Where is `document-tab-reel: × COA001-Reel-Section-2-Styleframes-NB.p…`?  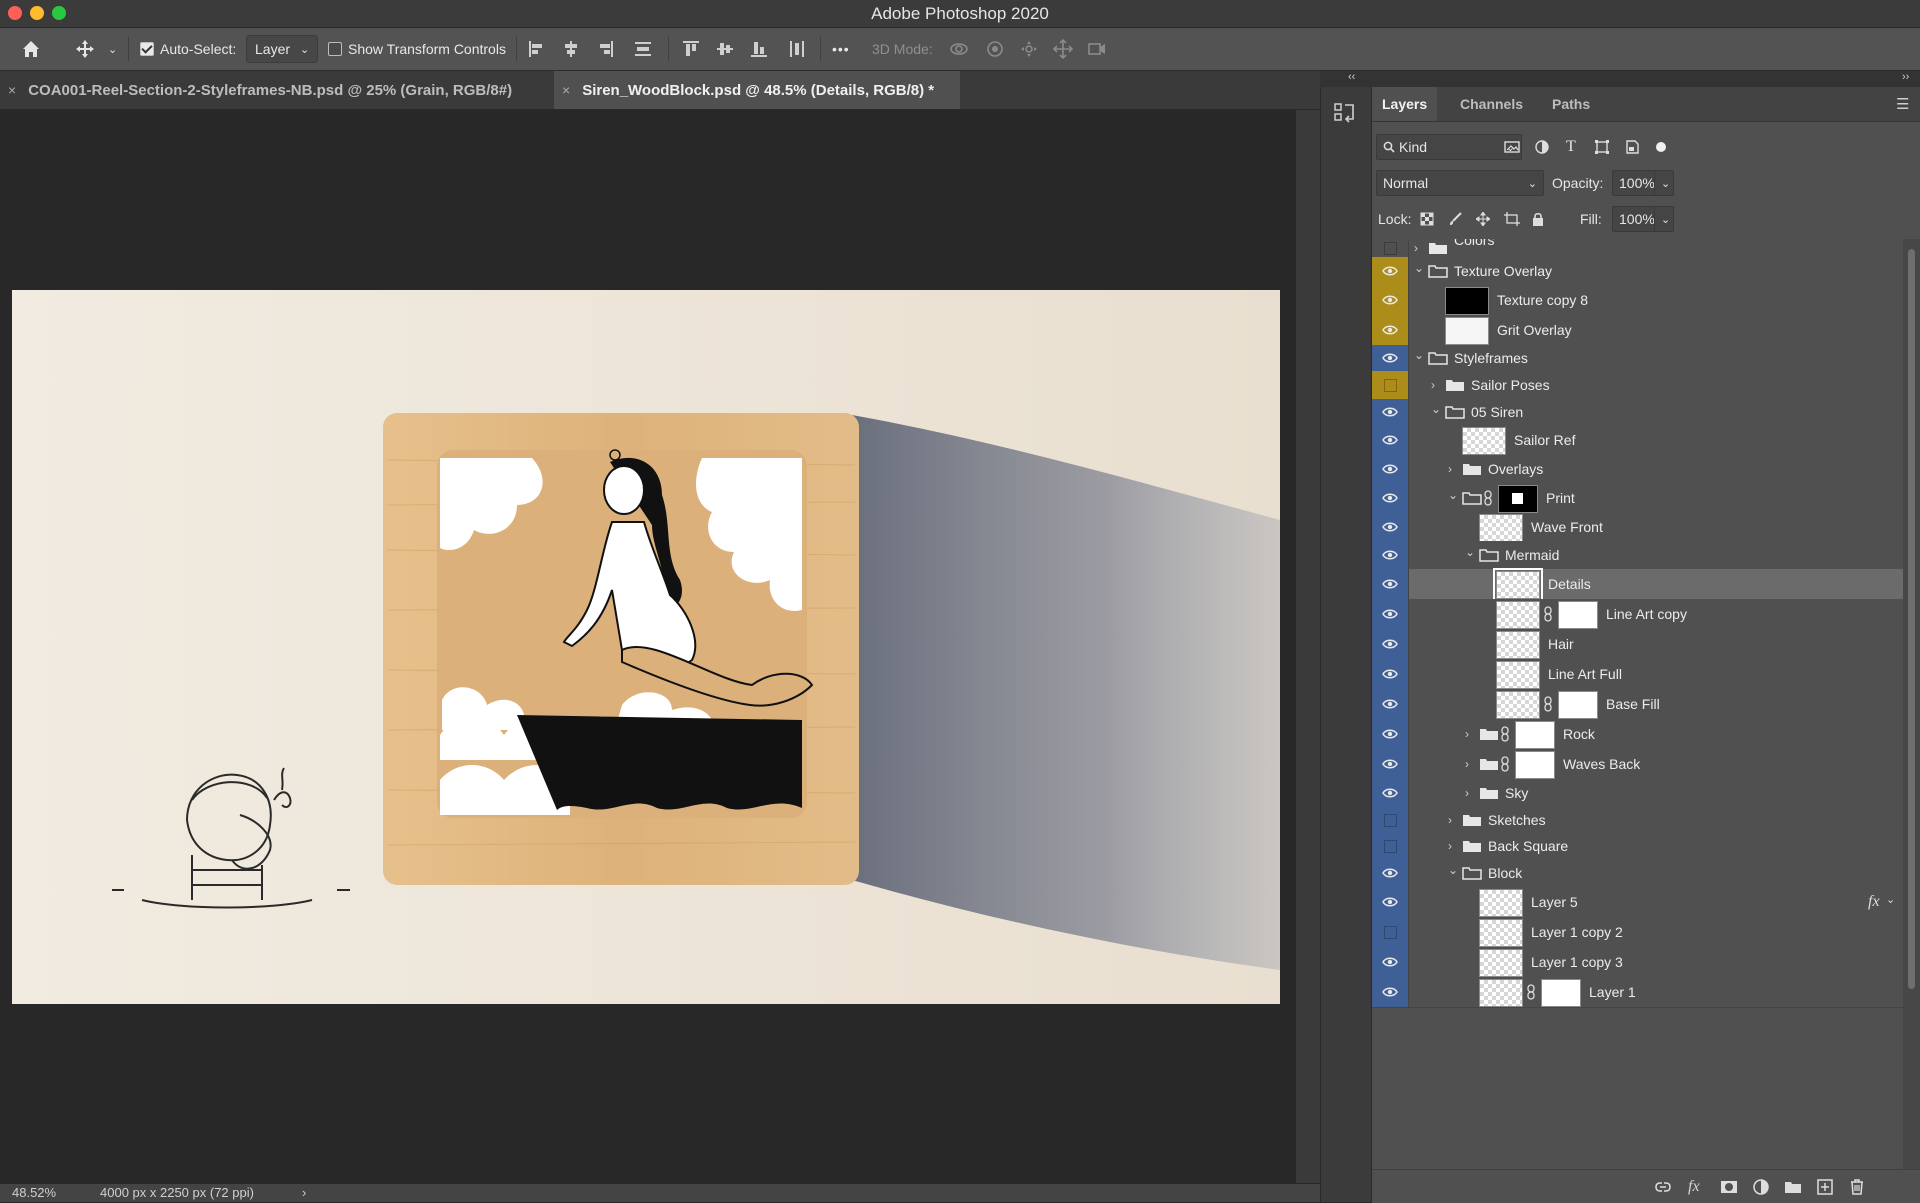 document-tab-reel: × COA001-Reel-Section-2-Styleframes-NB.p… is located at coordinates (280, 90).